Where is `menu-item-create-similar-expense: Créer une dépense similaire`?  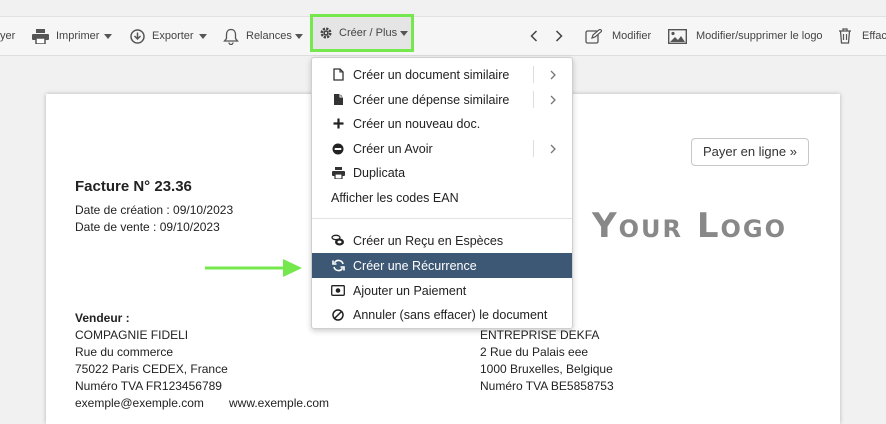 menu-item-create-similar-expense: Créer une dépense similaire is located at coordinates (442, 99).